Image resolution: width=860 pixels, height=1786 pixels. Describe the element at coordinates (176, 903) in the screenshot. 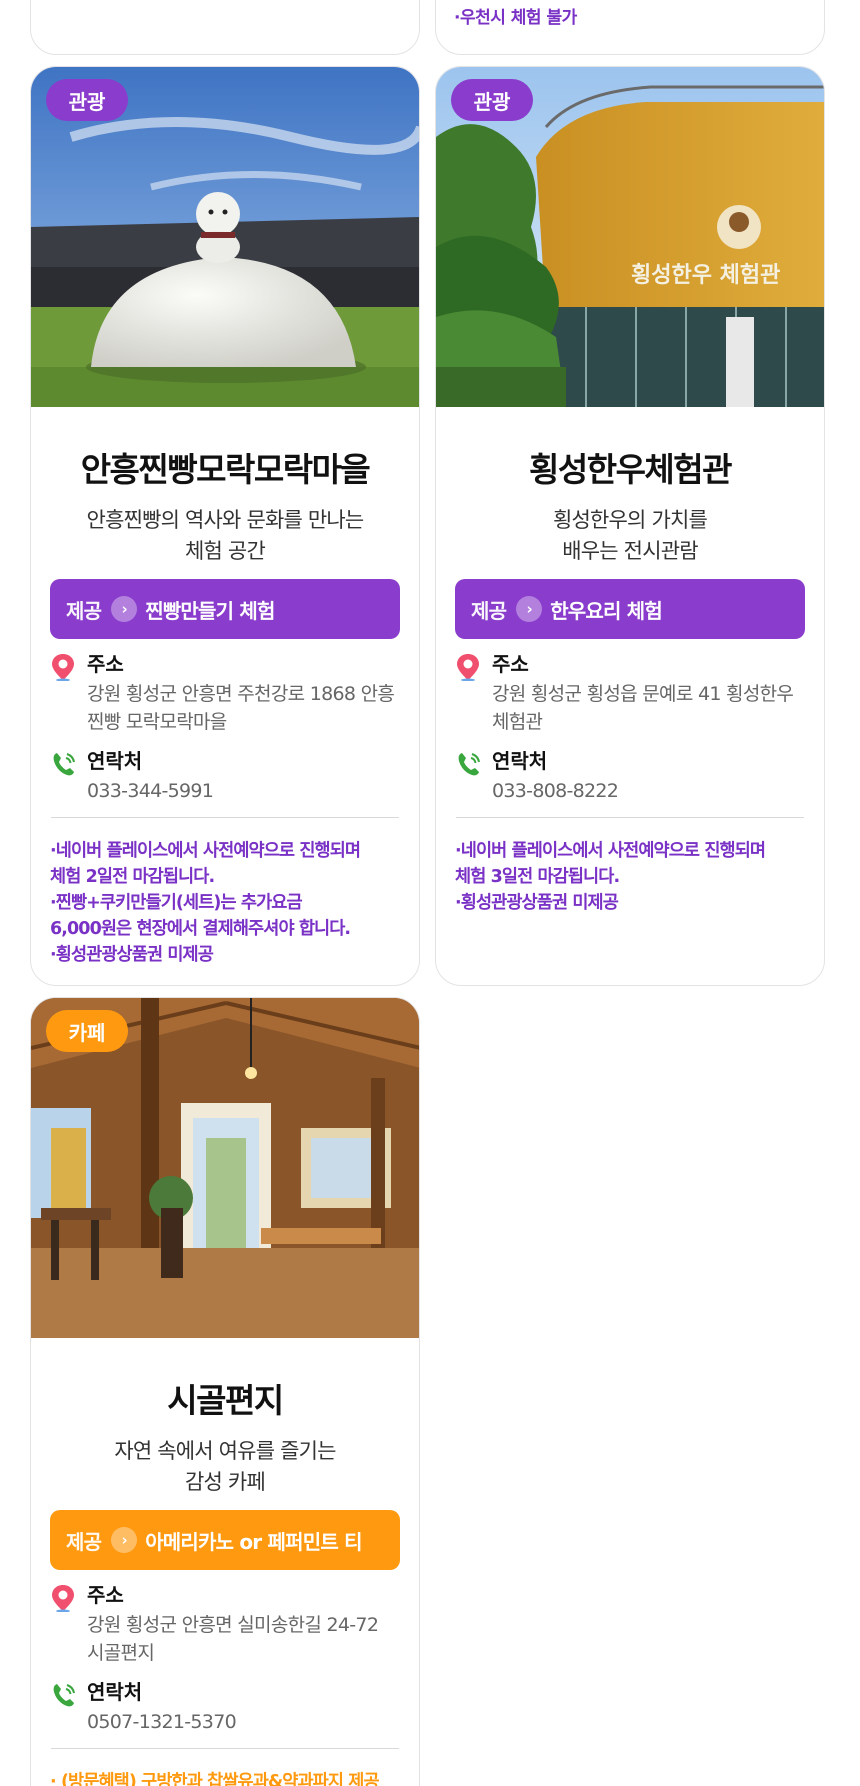

I see `note-line: ·찐빵+쿠키만들기(세트)는 추가요금` at that location.